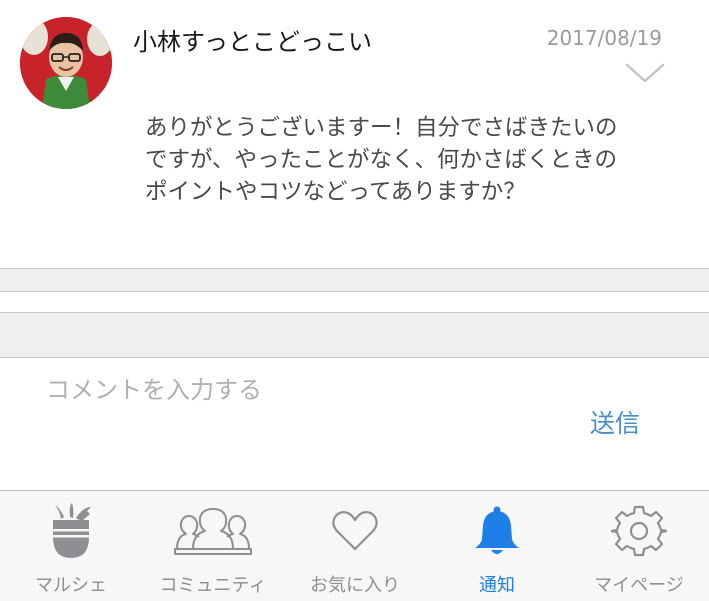 The width and height of the screenshot is (709, 601). What do you see at coordinates (335, 192) in the screenshot?
I see `comment-message-line: ポイントやコツなどってありますか？` at bounding box center [335, 192].